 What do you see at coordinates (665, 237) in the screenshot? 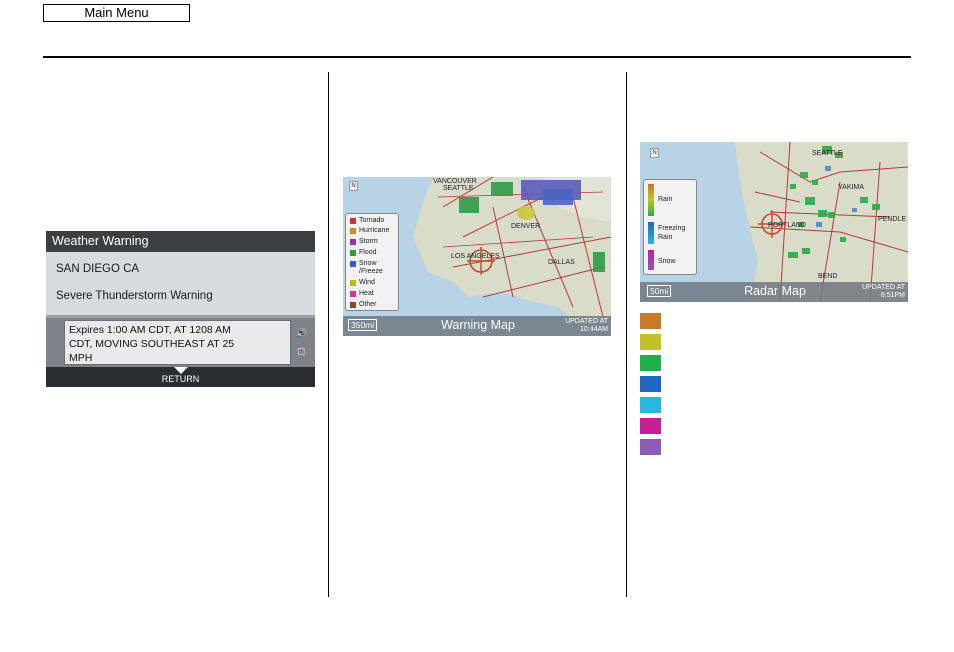
I see `legend-label-freezing-rain: Rain` at bounding box center [665, 237].